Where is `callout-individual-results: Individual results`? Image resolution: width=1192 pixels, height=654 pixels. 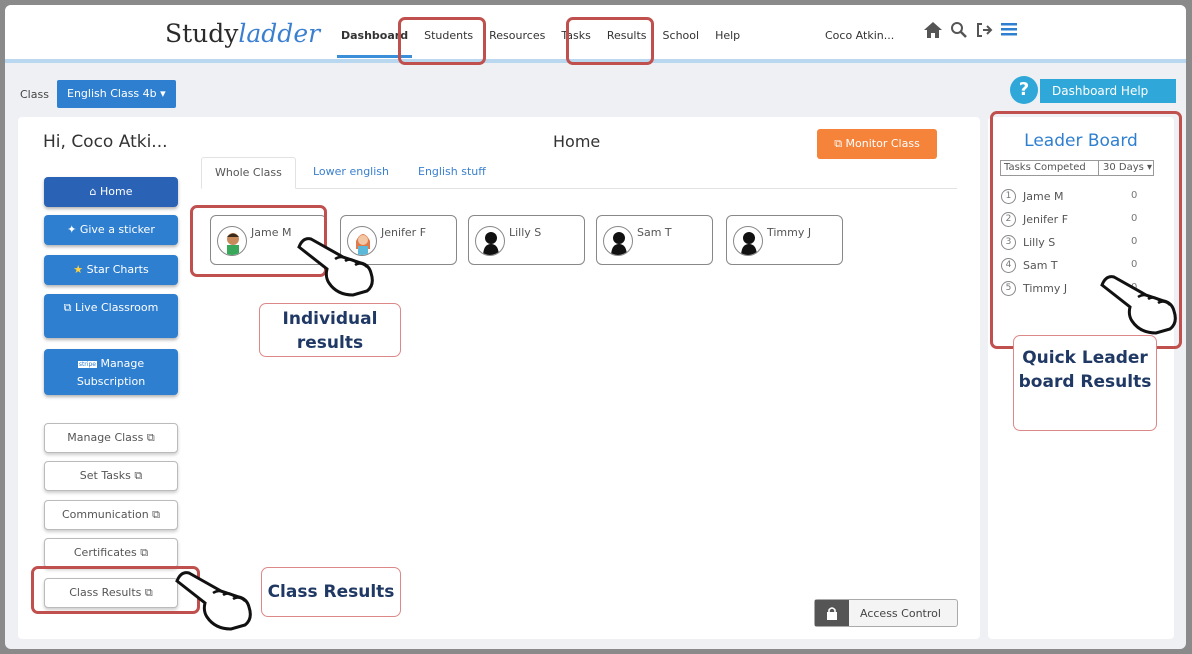
callout-individual-results: Individual results is located at coordinates (330, 330).